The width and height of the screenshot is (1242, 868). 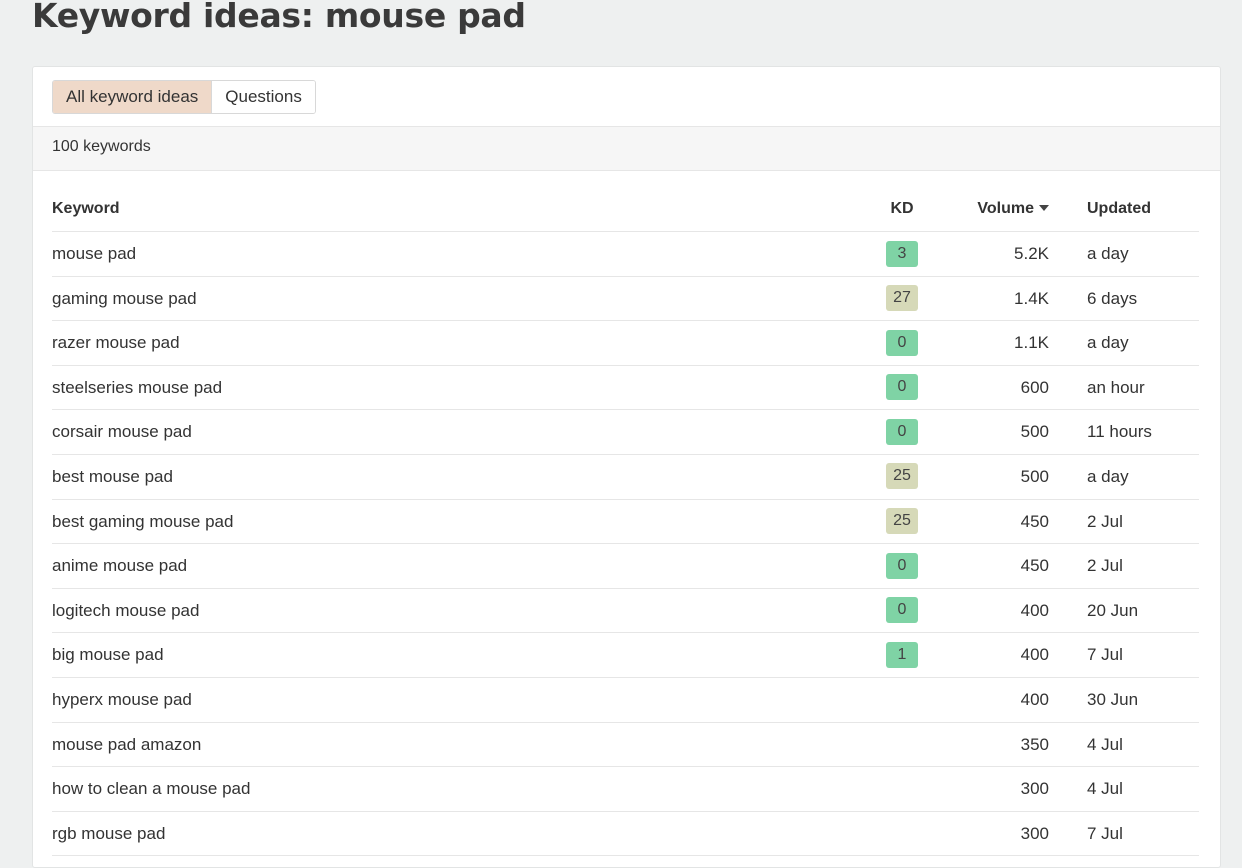 I want to click on table-row: best mouse pad 25 500 a day, so click(x=625, y=477).